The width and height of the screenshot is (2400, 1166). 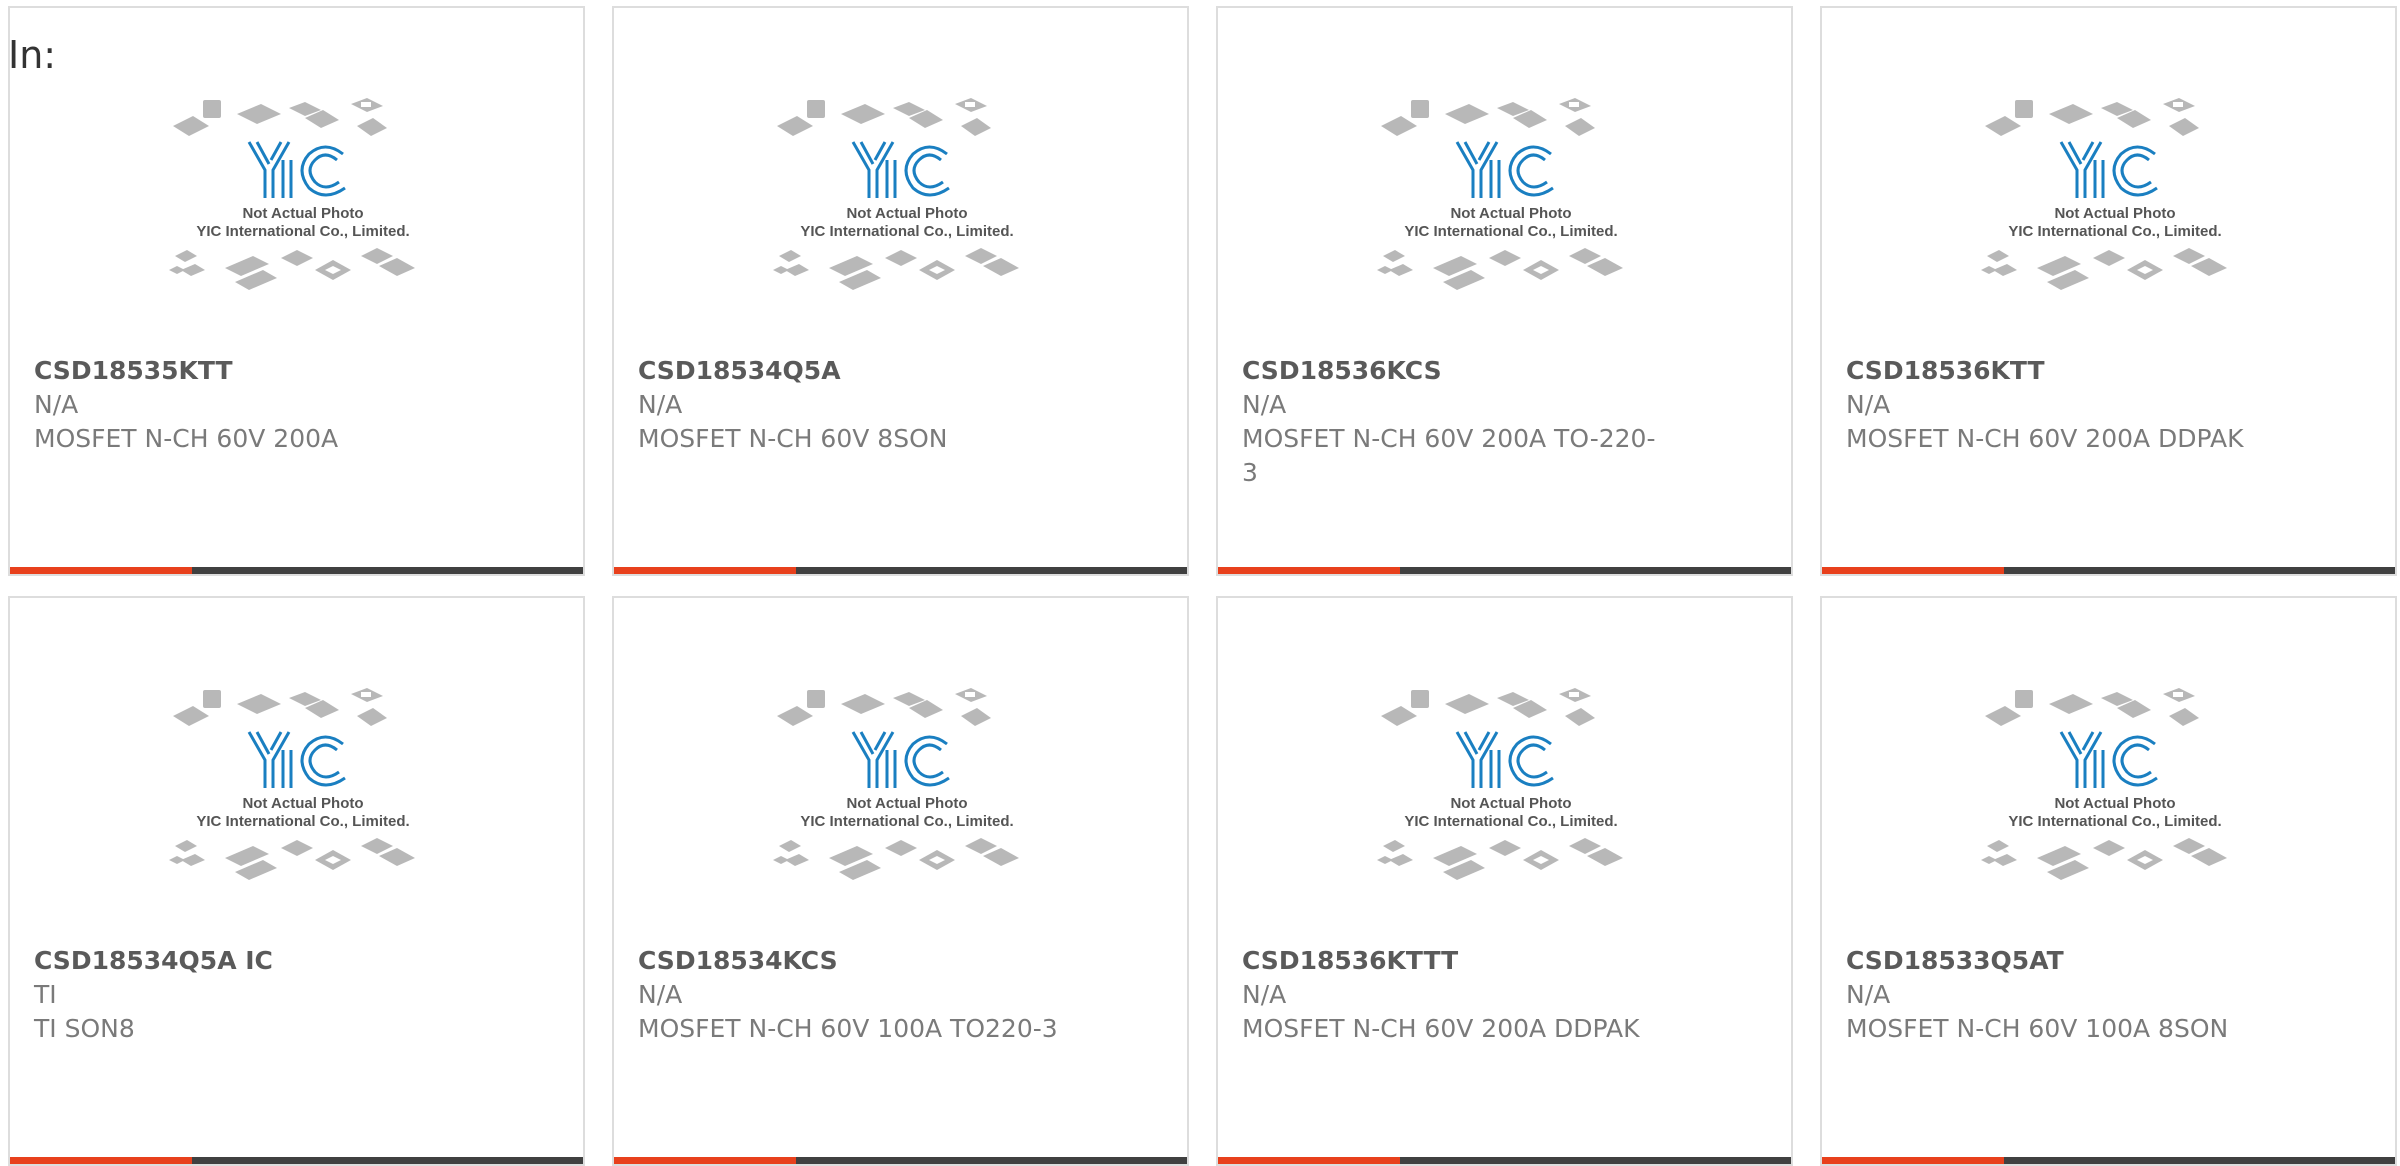 What do you see at coordinates (2056, 961) in the screenshot?
I see `part-number: CSD18533Q5AT` at bounding box center [2056, 961].